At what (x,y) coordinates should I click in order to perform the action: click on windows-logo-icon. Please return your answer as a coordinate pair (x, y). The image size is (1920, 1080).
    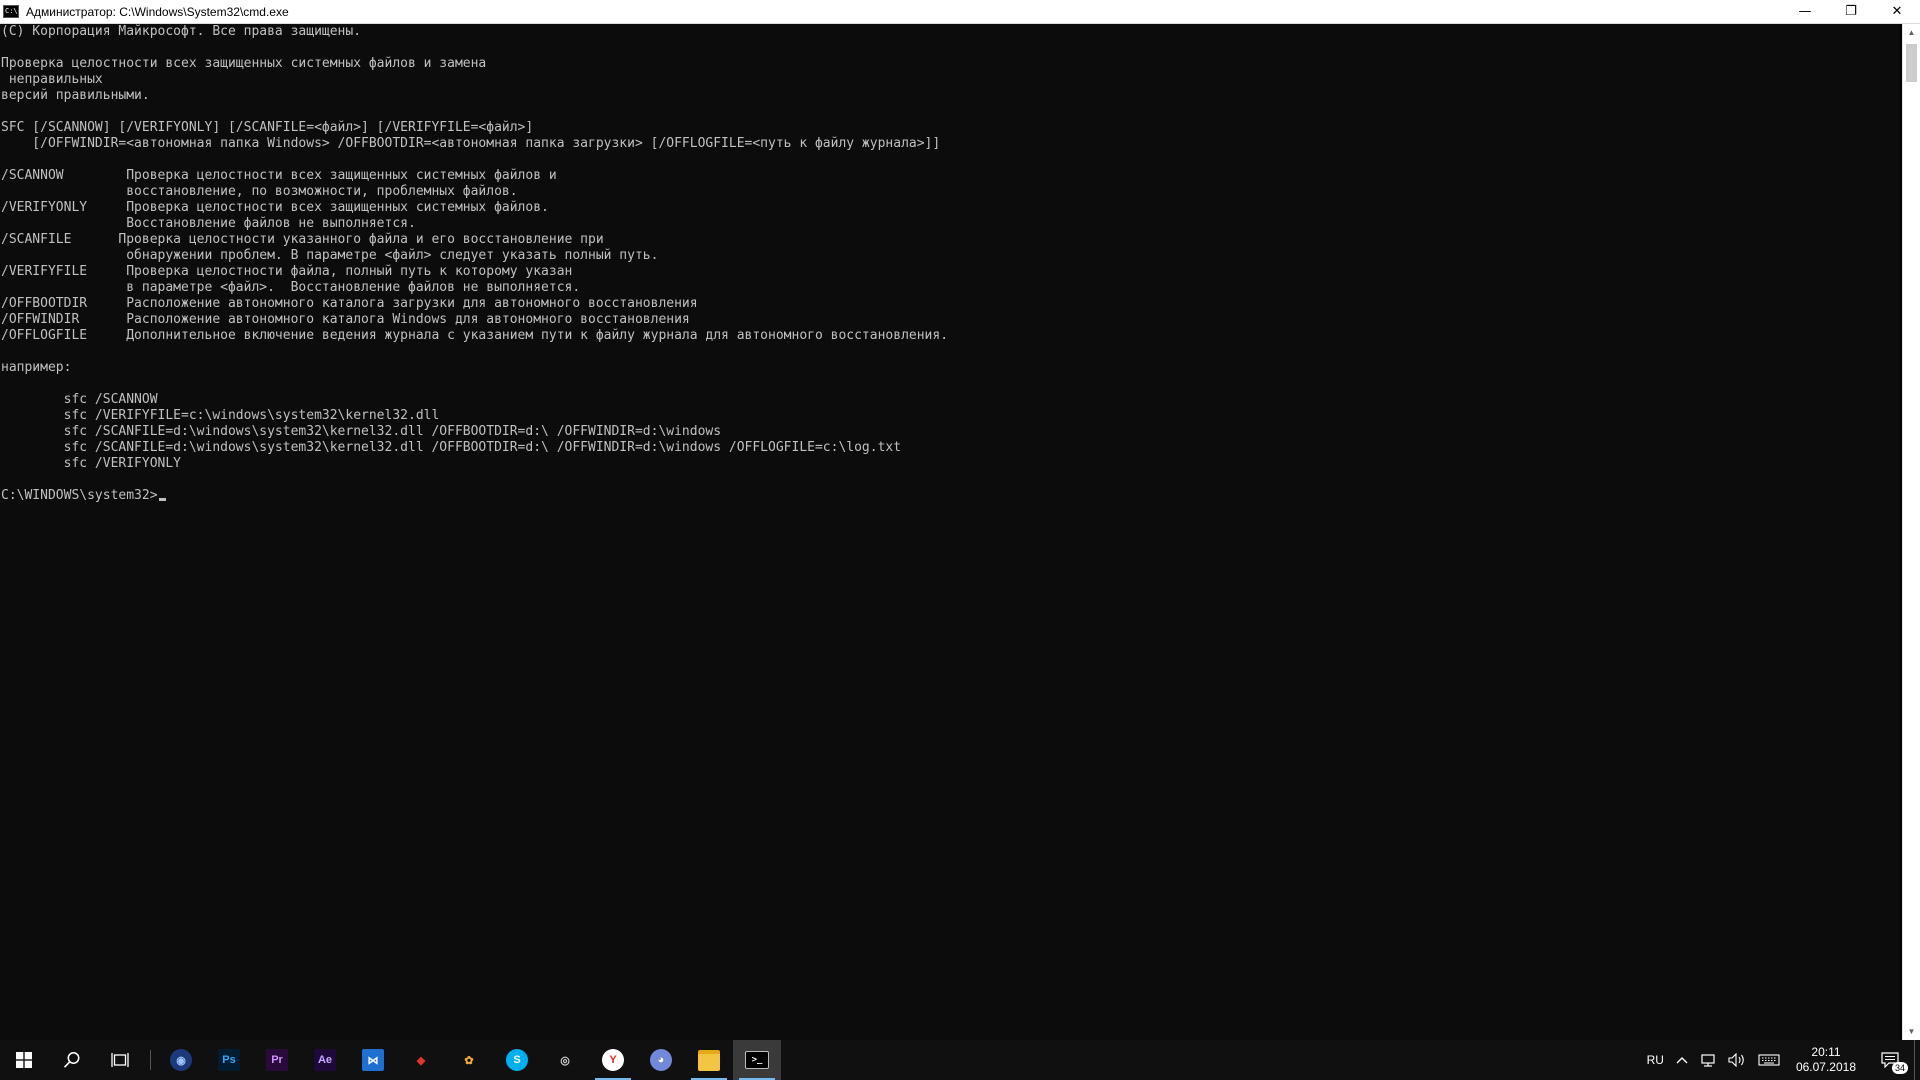
    Looking at the image, I should click on (24, 1060).